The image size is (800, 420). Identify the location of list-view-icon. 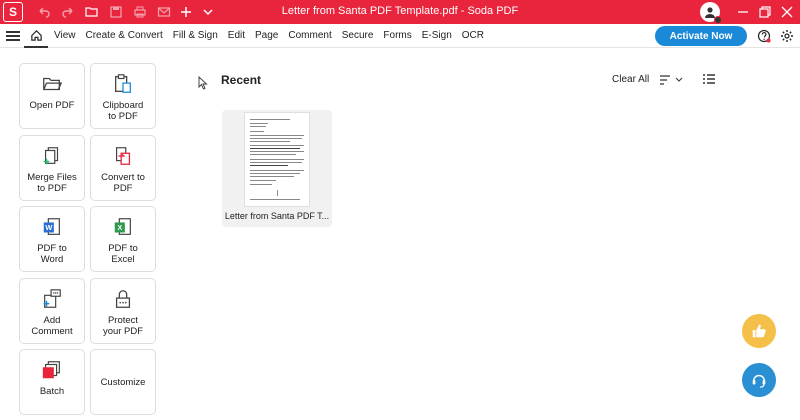
(709, 79).